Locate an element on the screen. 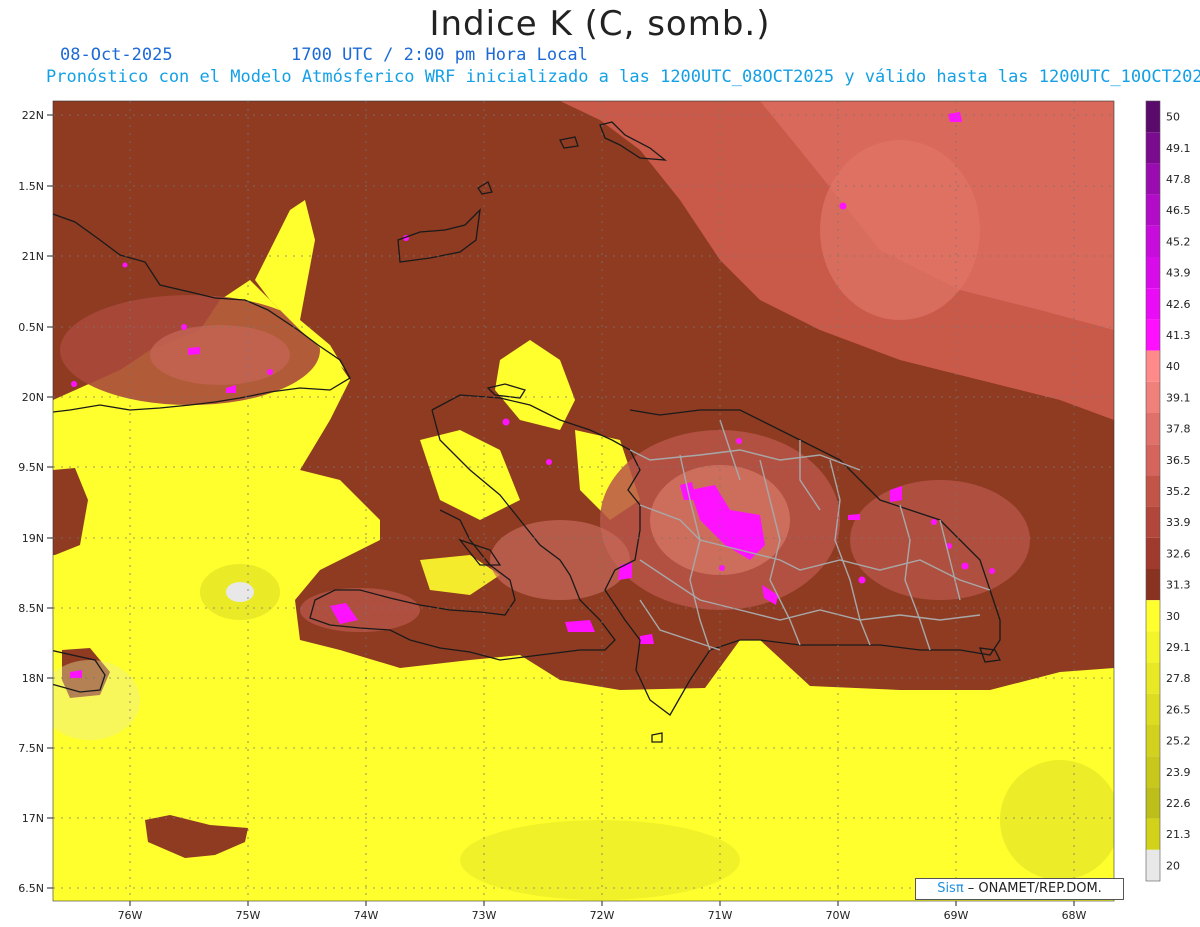 The image size is (1200, 927). lon-label: 69W is located at coordinates (956, 915).